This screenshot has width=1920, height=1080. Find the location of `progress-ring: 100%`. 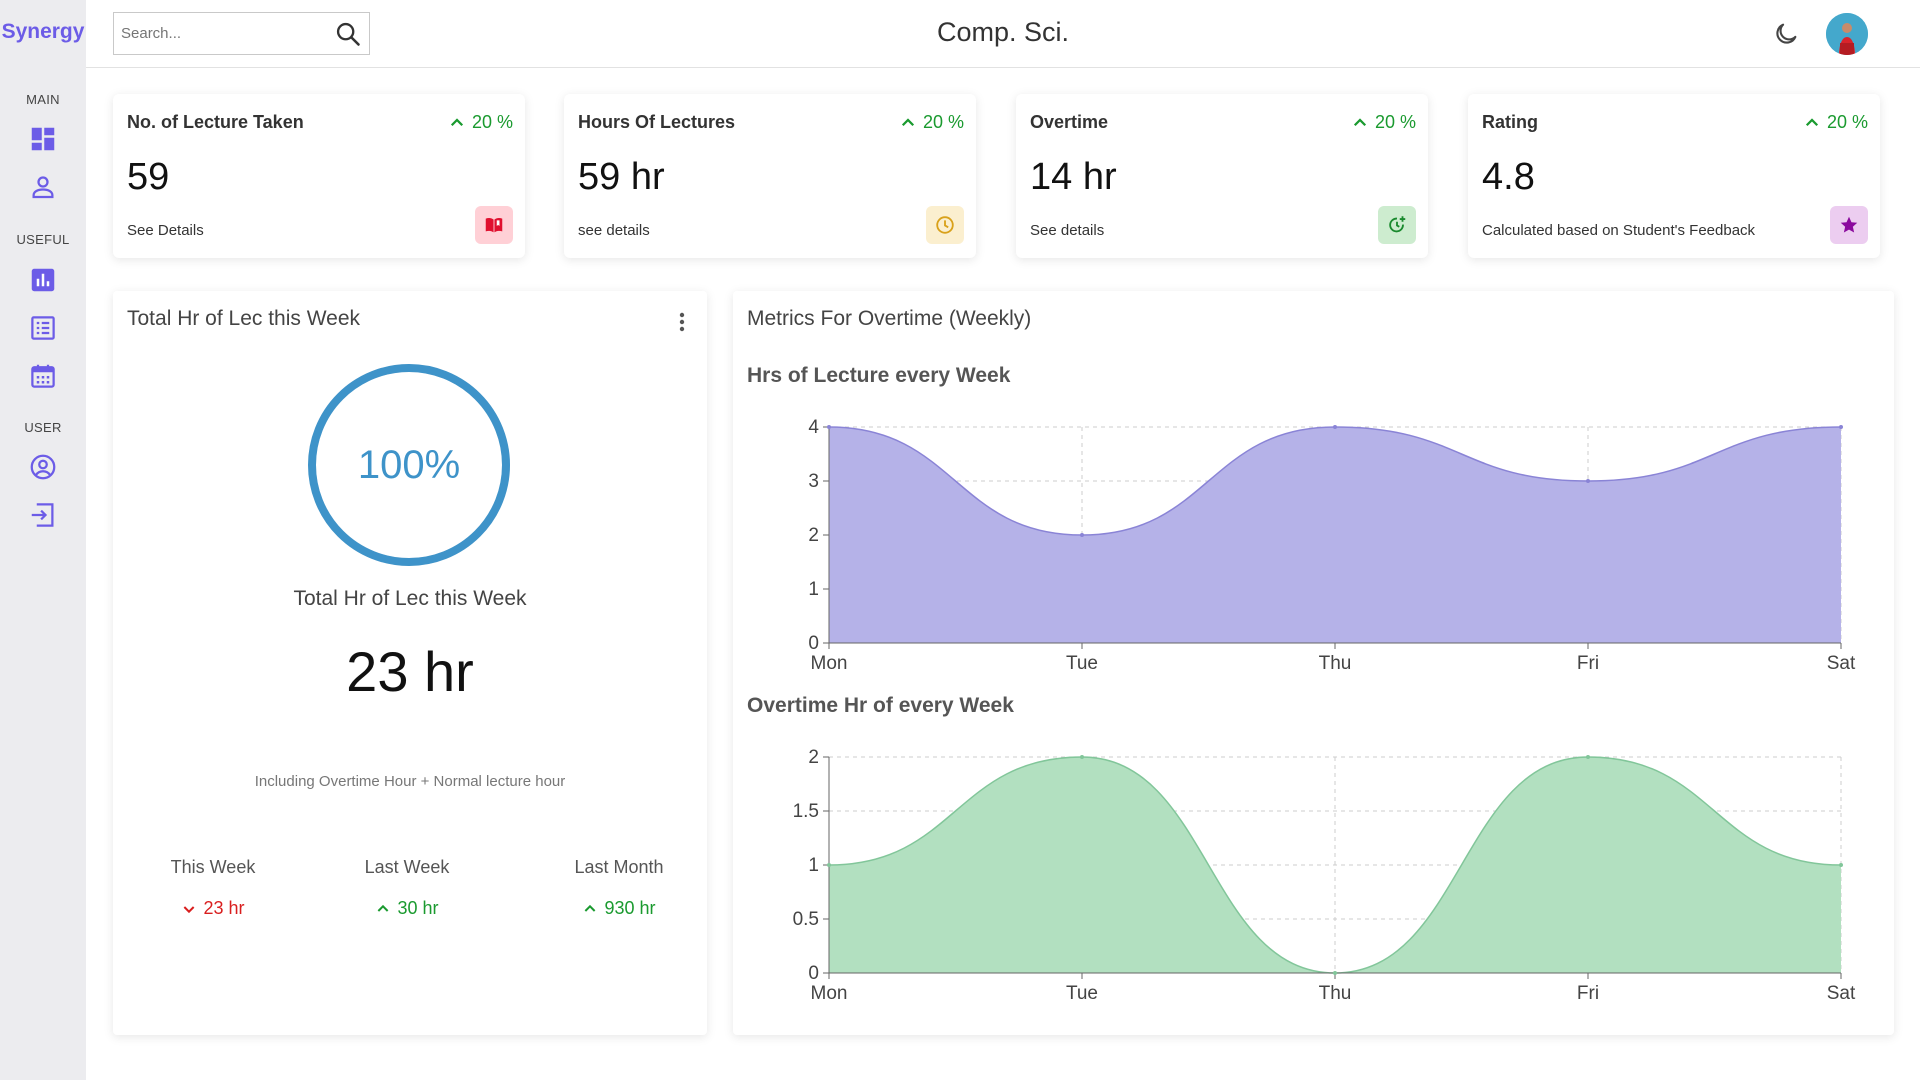

progress-ring: 100% is located at coordinates (409, 465).